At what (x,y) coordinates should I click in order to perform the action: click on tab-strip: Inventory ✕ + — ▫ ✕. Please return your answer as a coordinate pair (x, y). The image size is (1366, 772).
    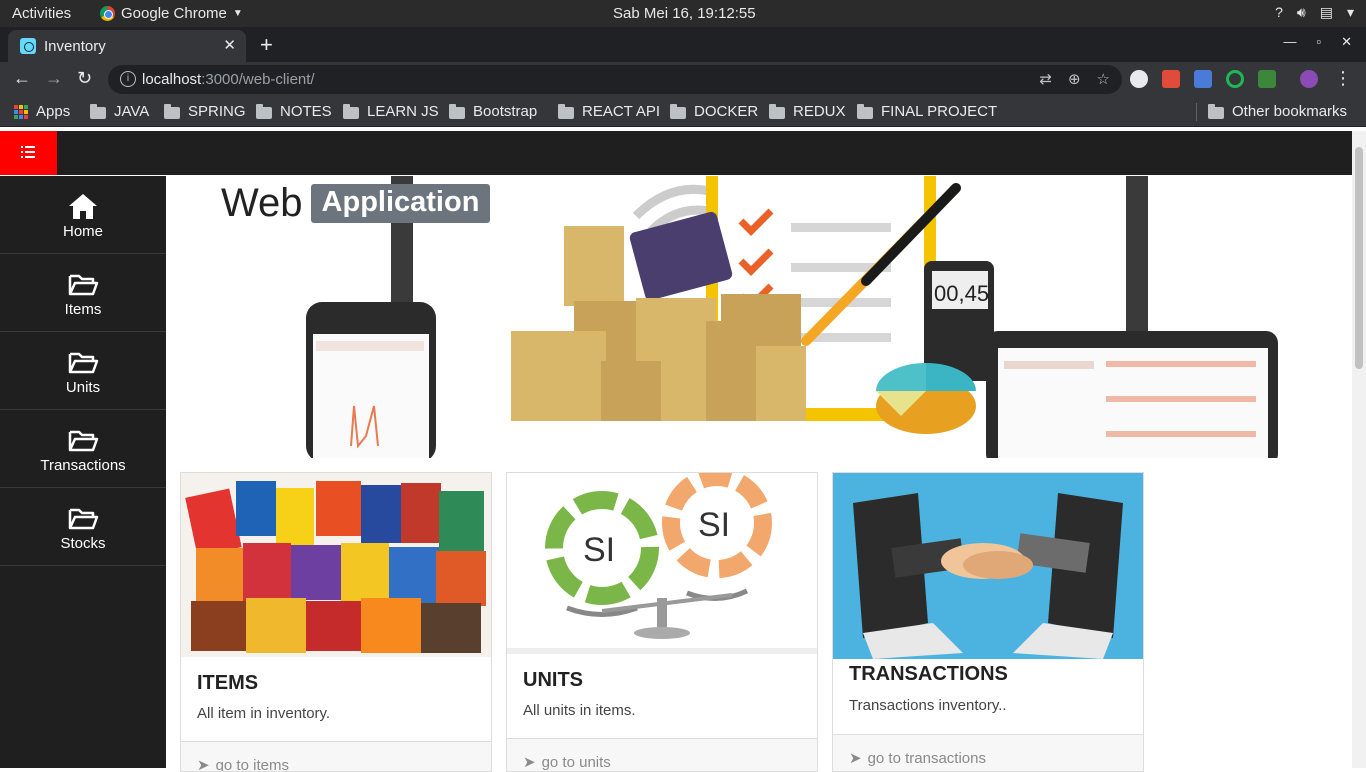
    Looking at the image, I should click on (683, 44).